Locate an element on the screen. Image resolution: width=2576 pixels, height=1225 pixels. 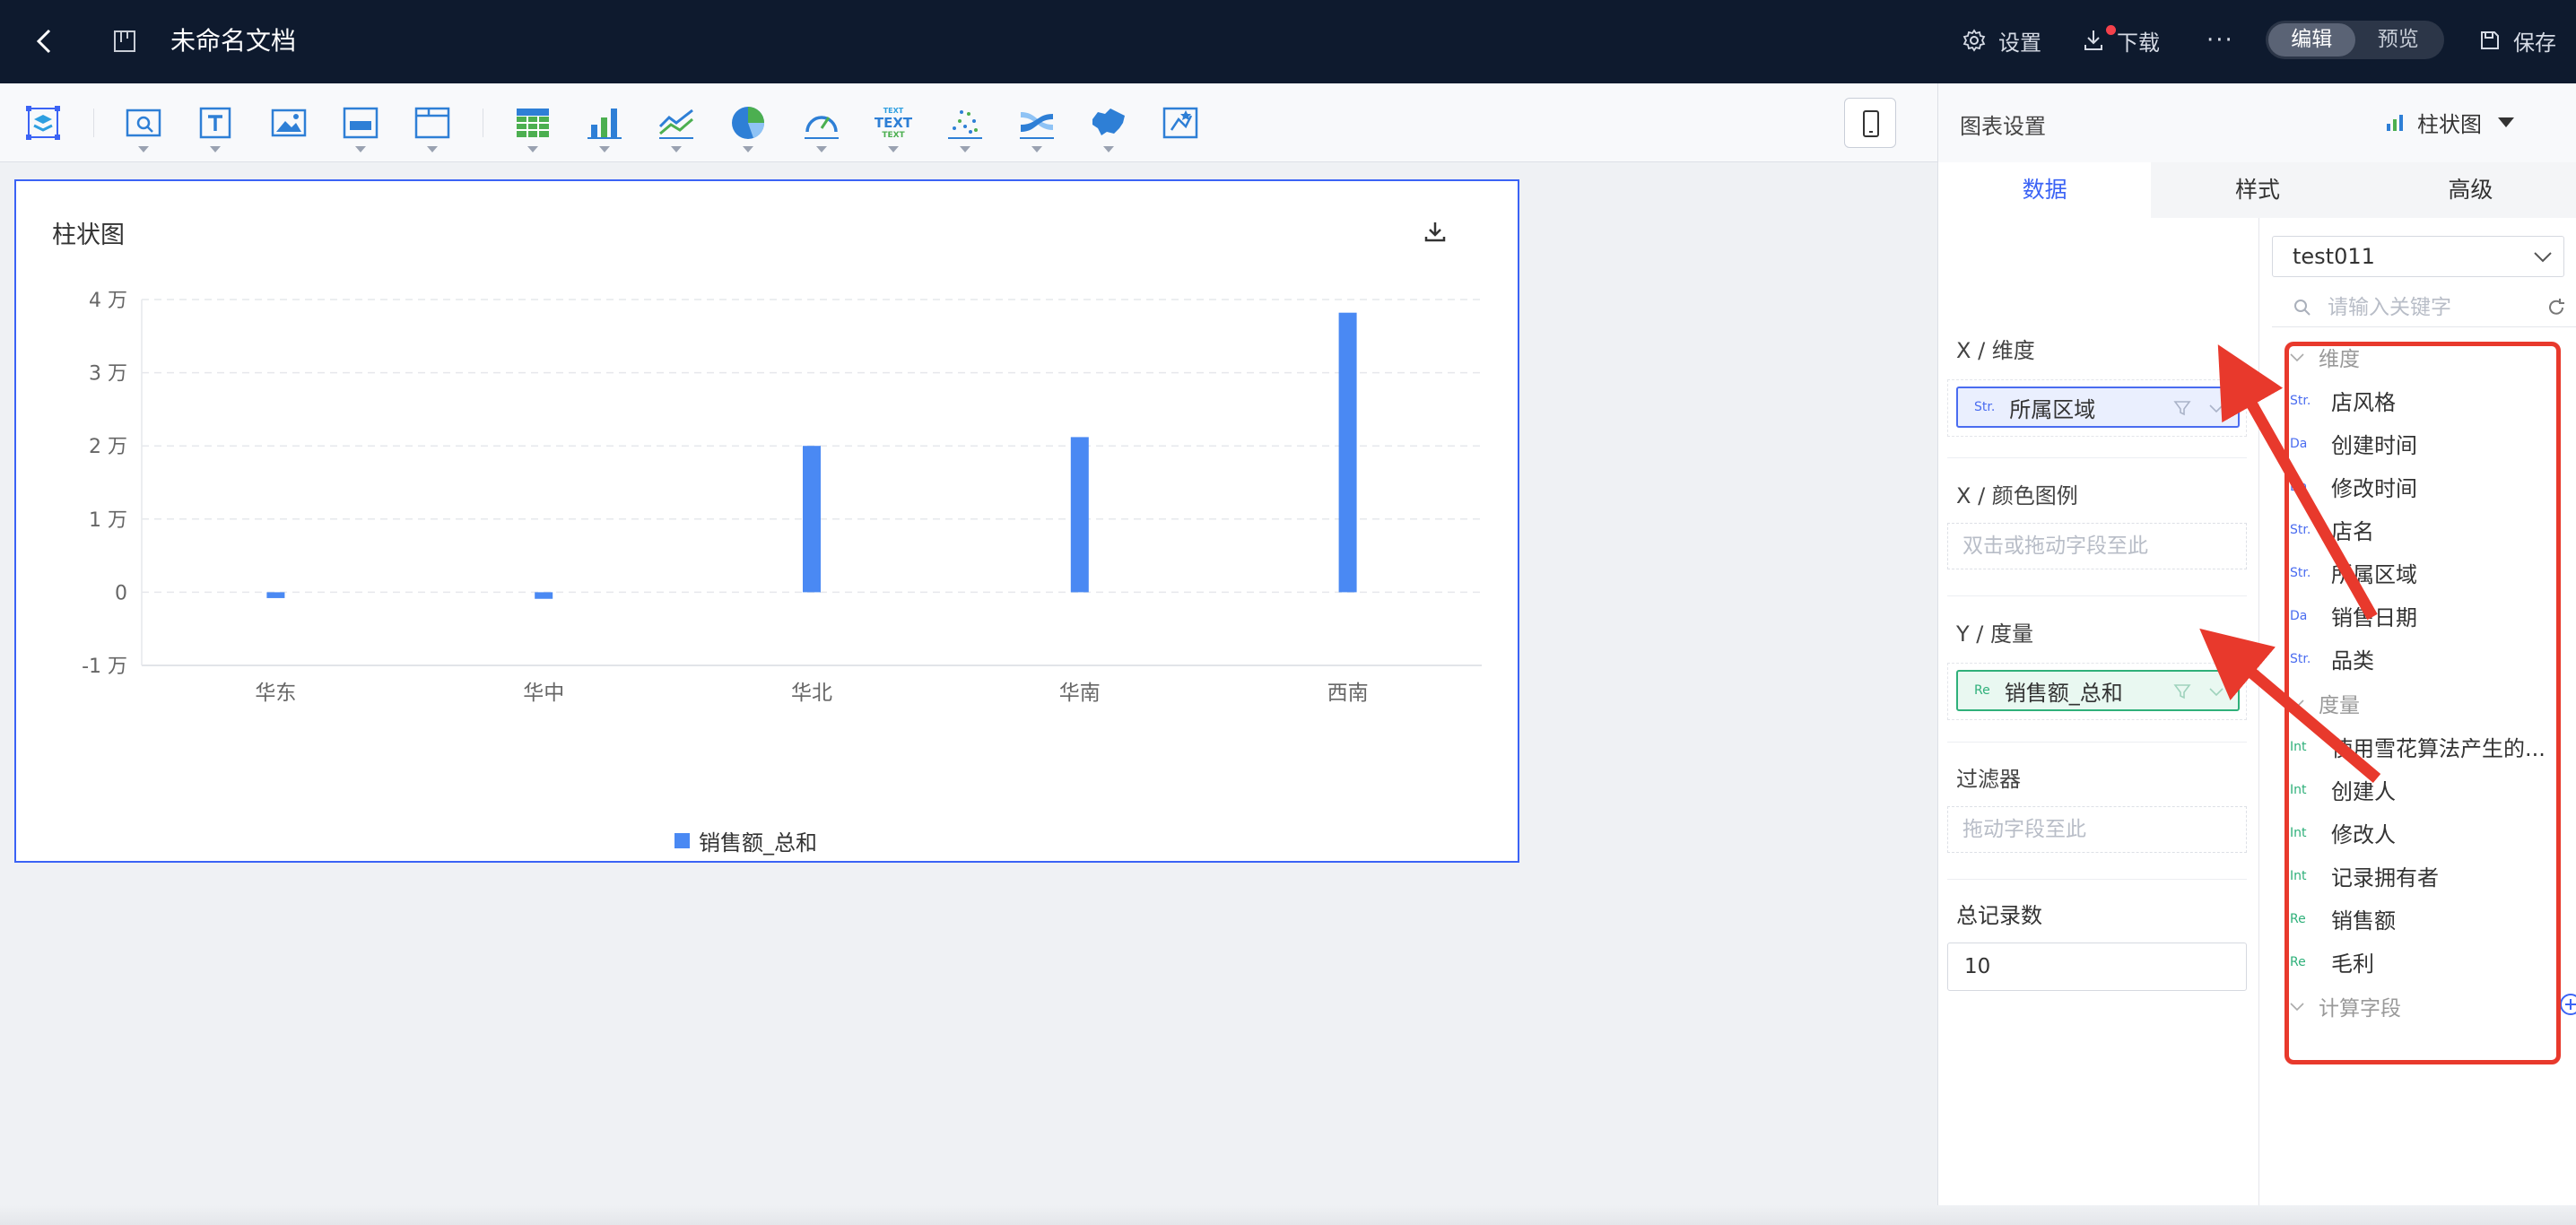
bottom-edge is located at coordinates (1288, 1215).